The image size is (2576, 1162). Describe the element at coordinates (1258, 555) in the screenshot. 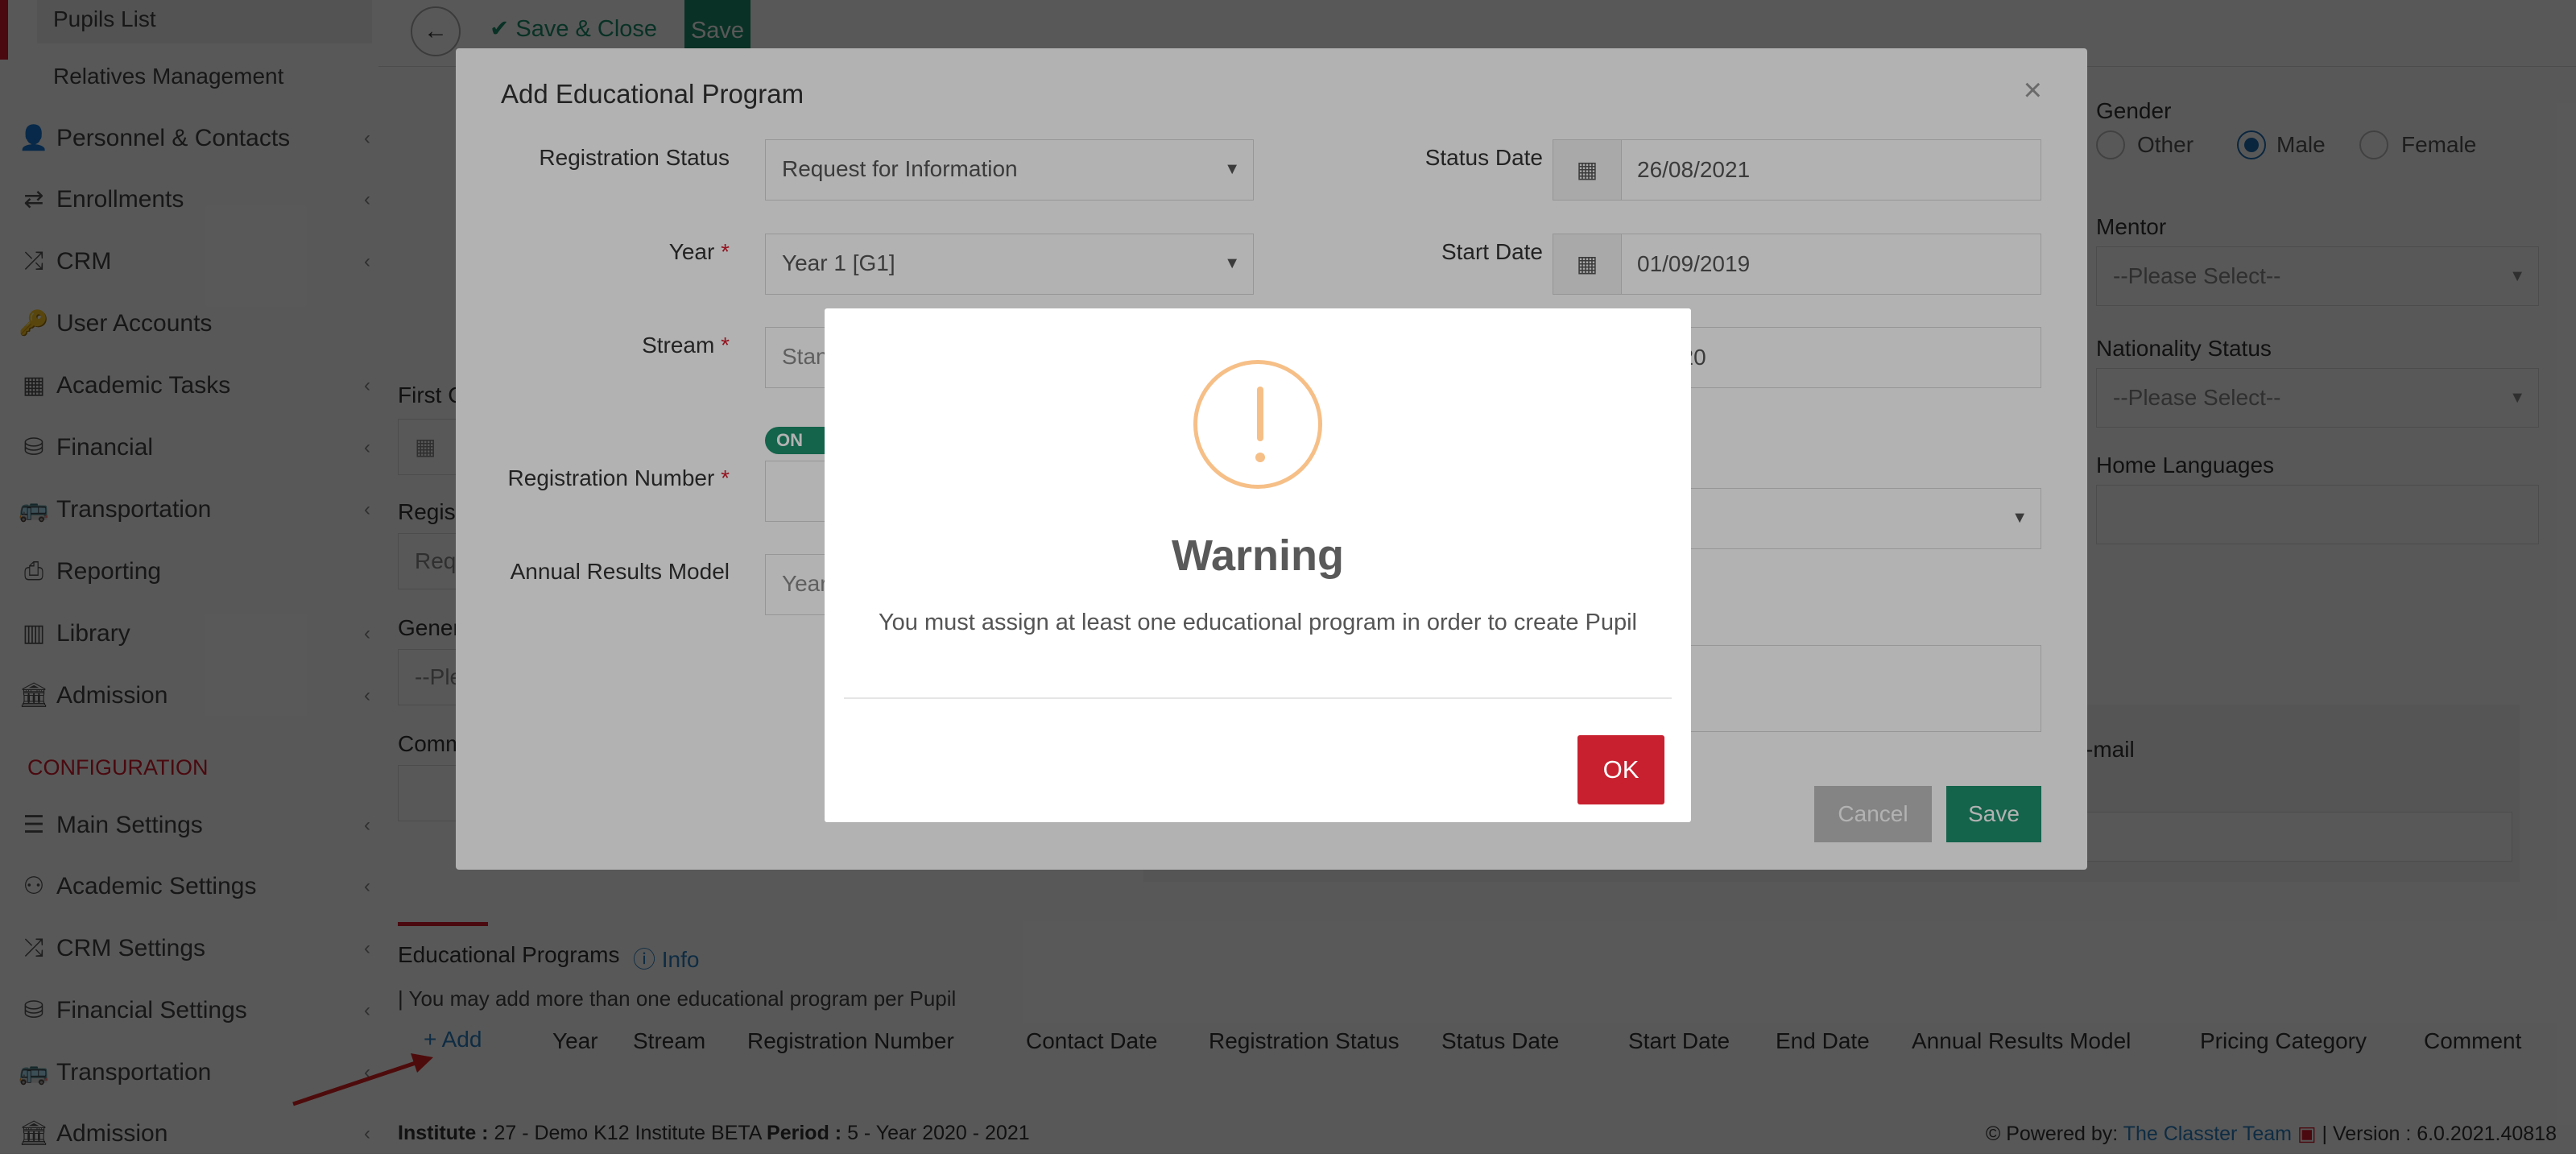

I see `warning-title: Warning` at that location.